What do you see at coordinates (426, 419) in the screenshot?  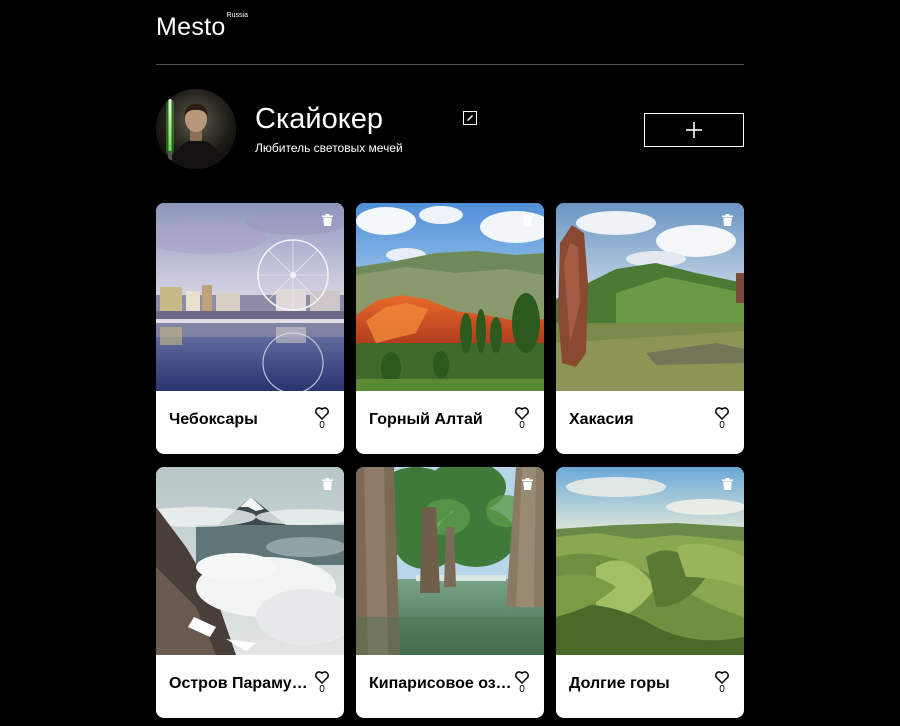 I see `card-title: Горный Алтай` at bounding box center [426, 419].